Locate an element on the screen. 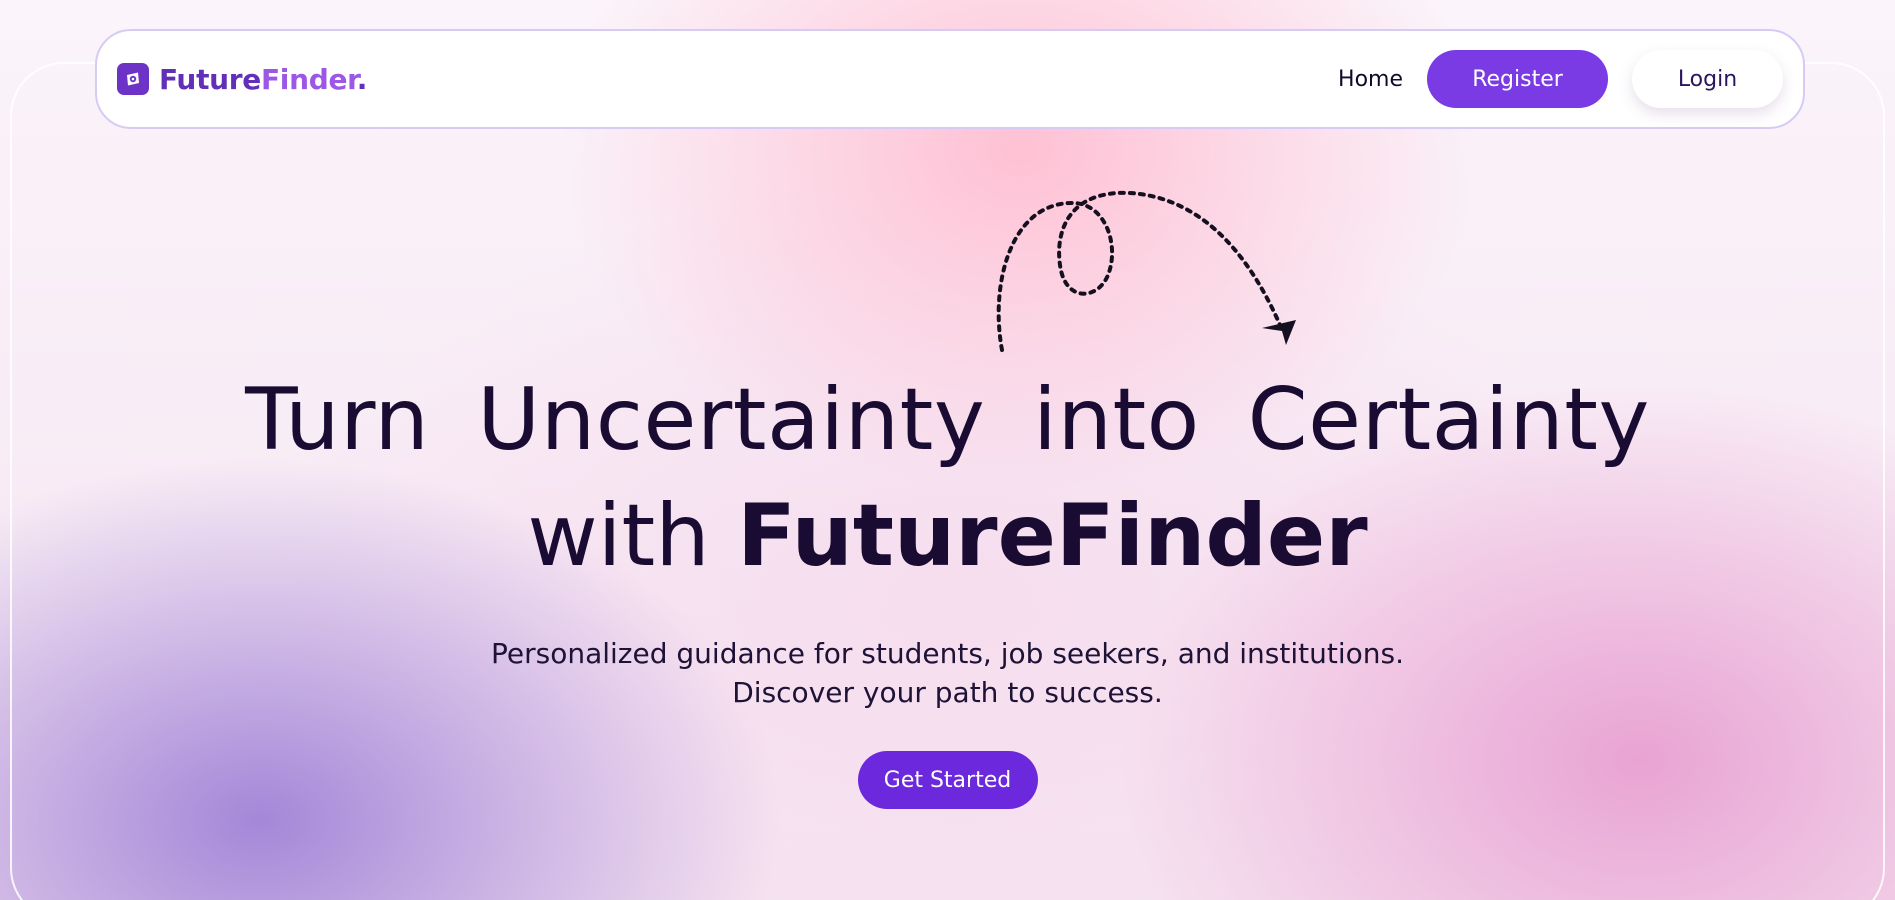 Image resolution: width=1895 pixels, height=900 pixels. headline-line1: Turn Uncertainty into Certainty is located at coordinates (947, 420).